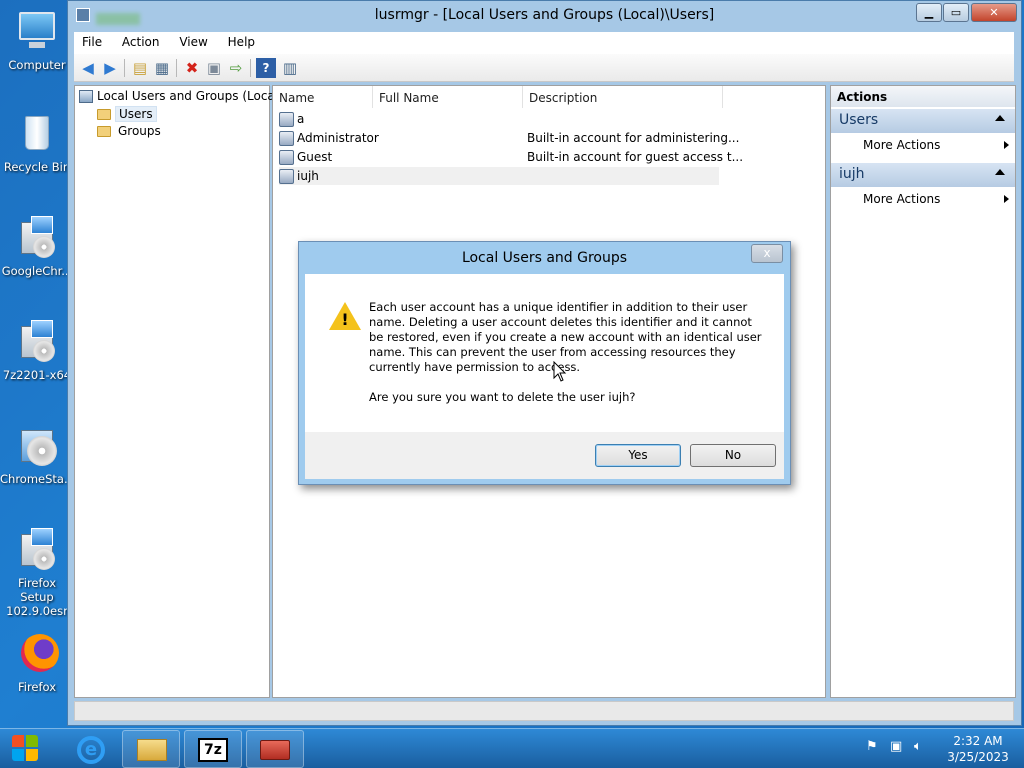 The height and width of the screenshot is (768, 1024). I want to click on clock-date: 3/25/2023, so click(978, 757).